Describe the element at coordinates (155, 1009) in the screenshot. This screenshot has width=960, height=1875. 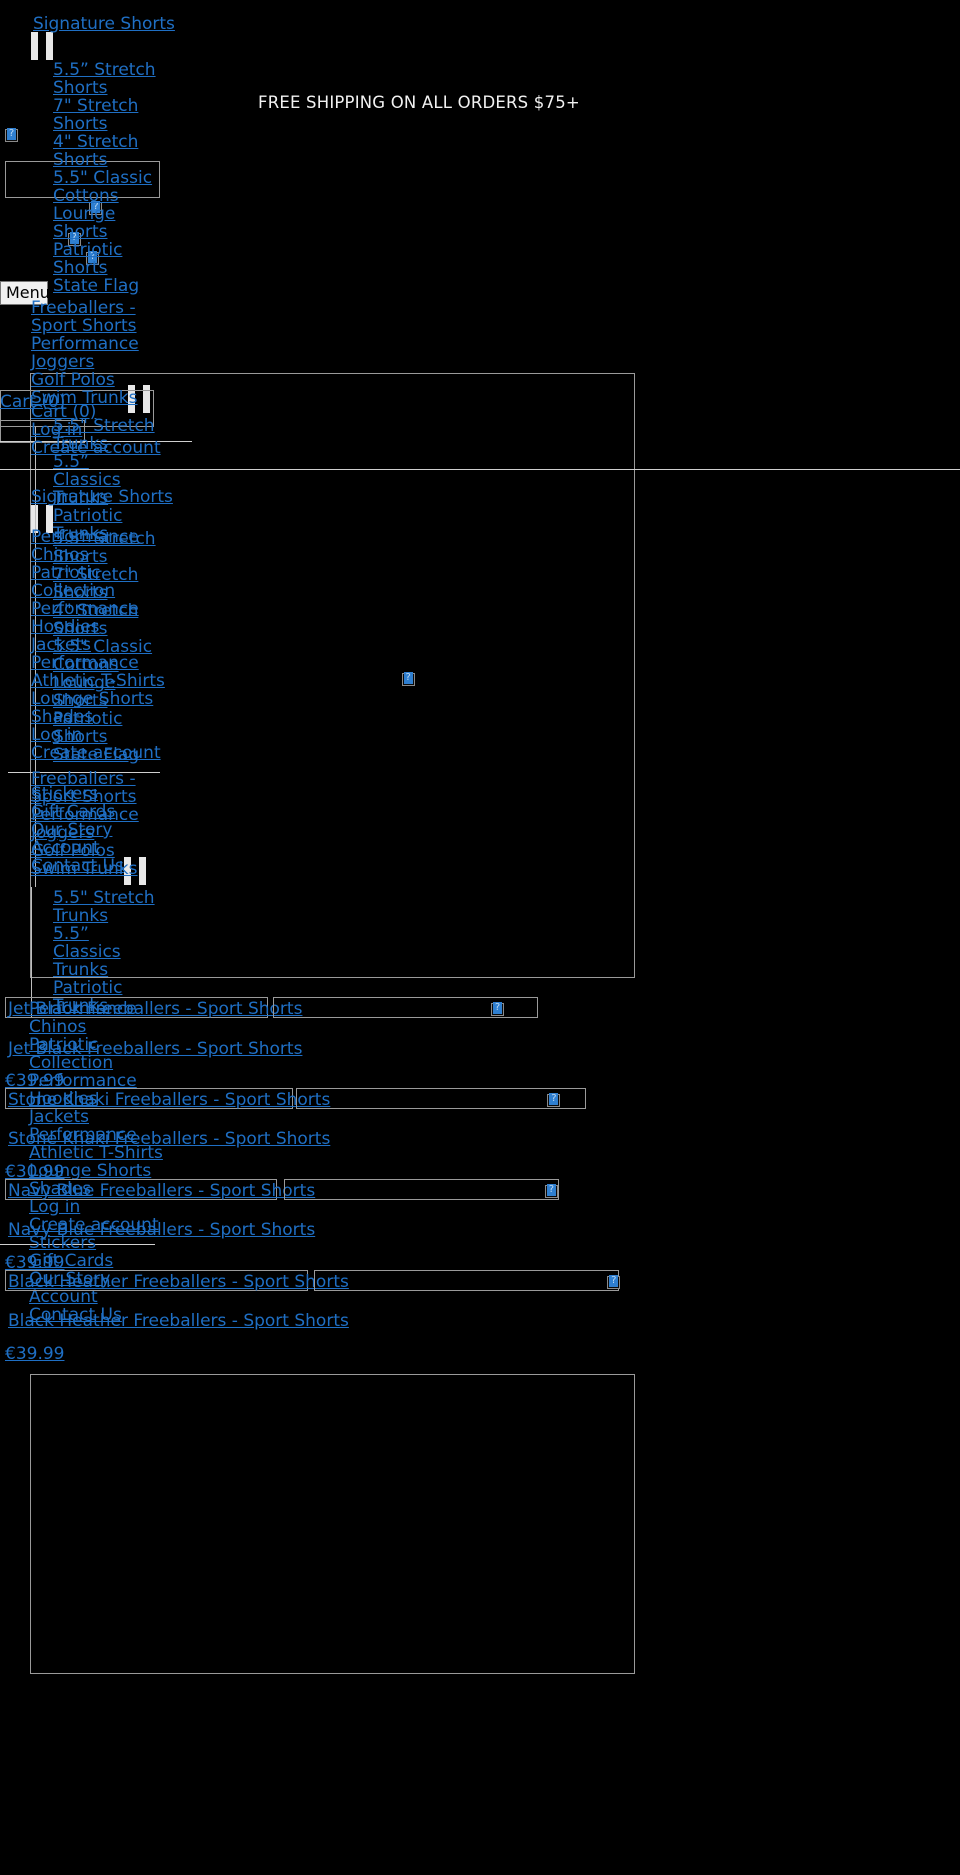
I see `product-title-1: Jet Black Freeballers - Sport Shorts` at that location.